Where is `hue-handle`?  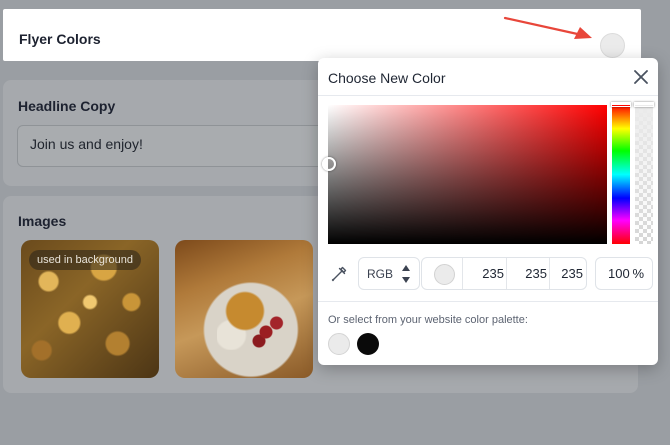 hue-handle is located at coordinates (621, 104).